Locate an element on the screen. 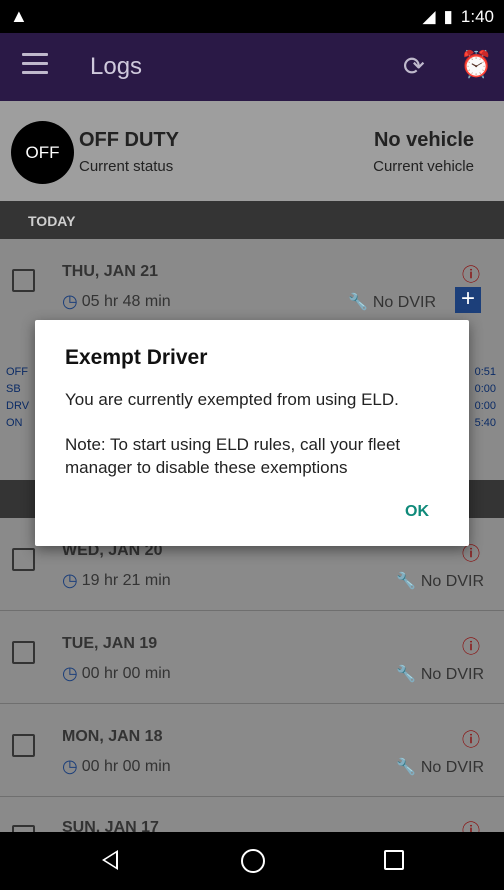  ok-button: OK is located at coordinates (417, 512).